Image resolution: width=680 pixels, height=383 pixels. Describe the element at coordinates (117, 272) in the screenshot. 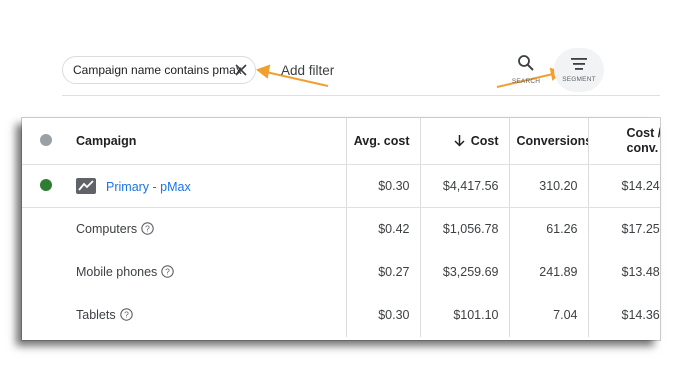

I see `segment-label: Mobile phones` at that location.